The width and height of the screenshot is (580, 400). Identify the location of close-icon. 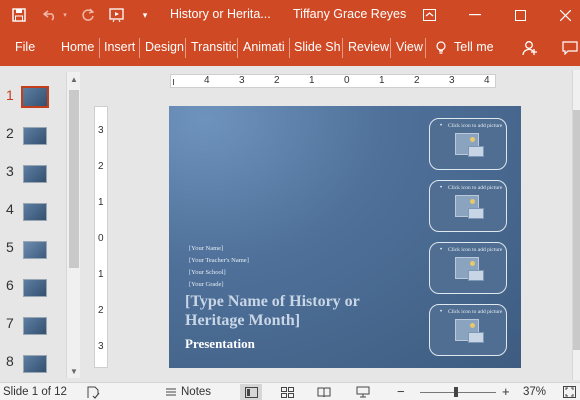
(565, 15).